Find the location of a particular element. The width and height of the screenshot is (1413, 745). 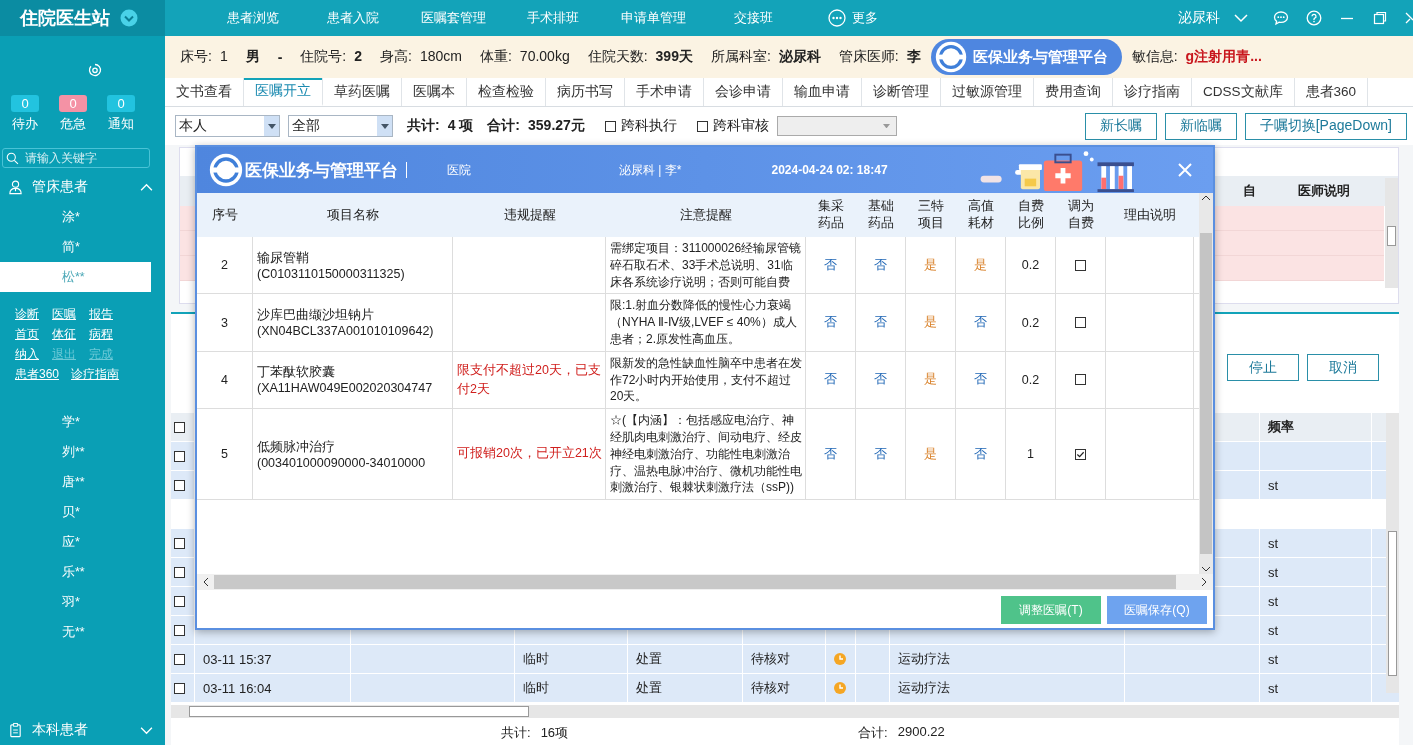

checkbox: 跨科审核 is located at coordinates (732, 126).